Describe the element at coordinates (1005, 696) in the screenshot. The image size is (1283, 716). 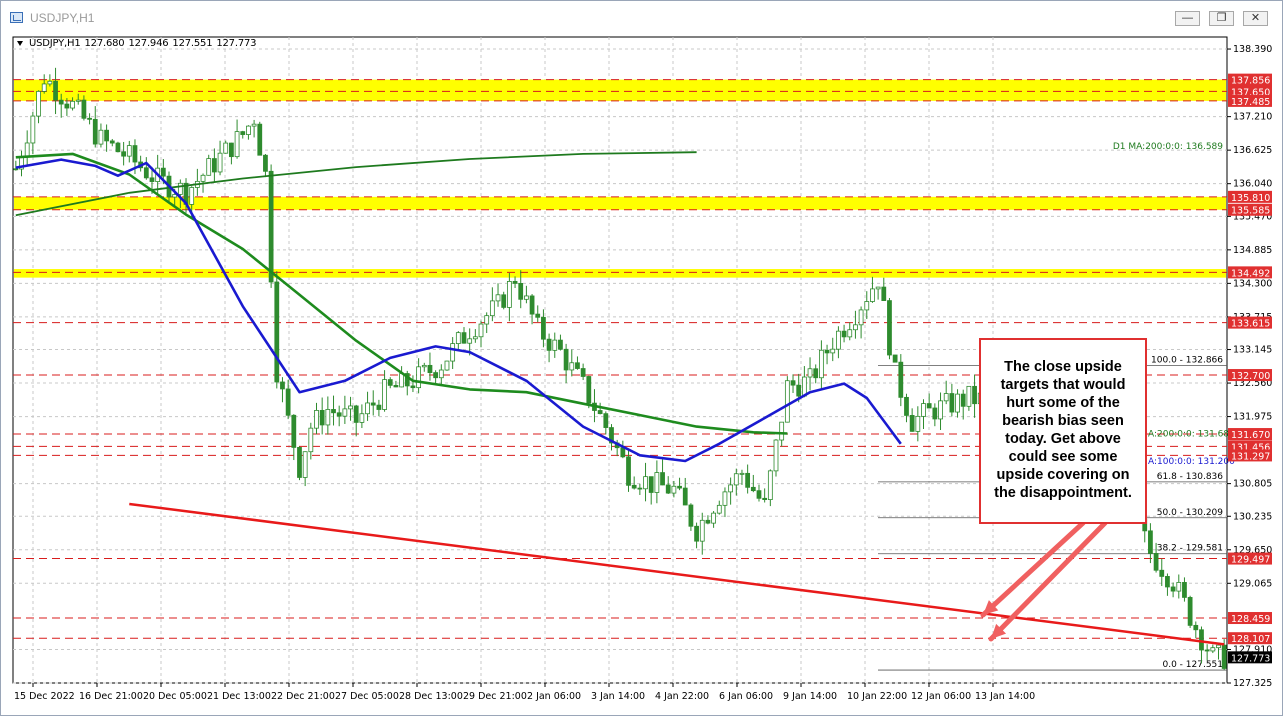
I see `time-axis-label: 13 Jan 14:00` at that location.